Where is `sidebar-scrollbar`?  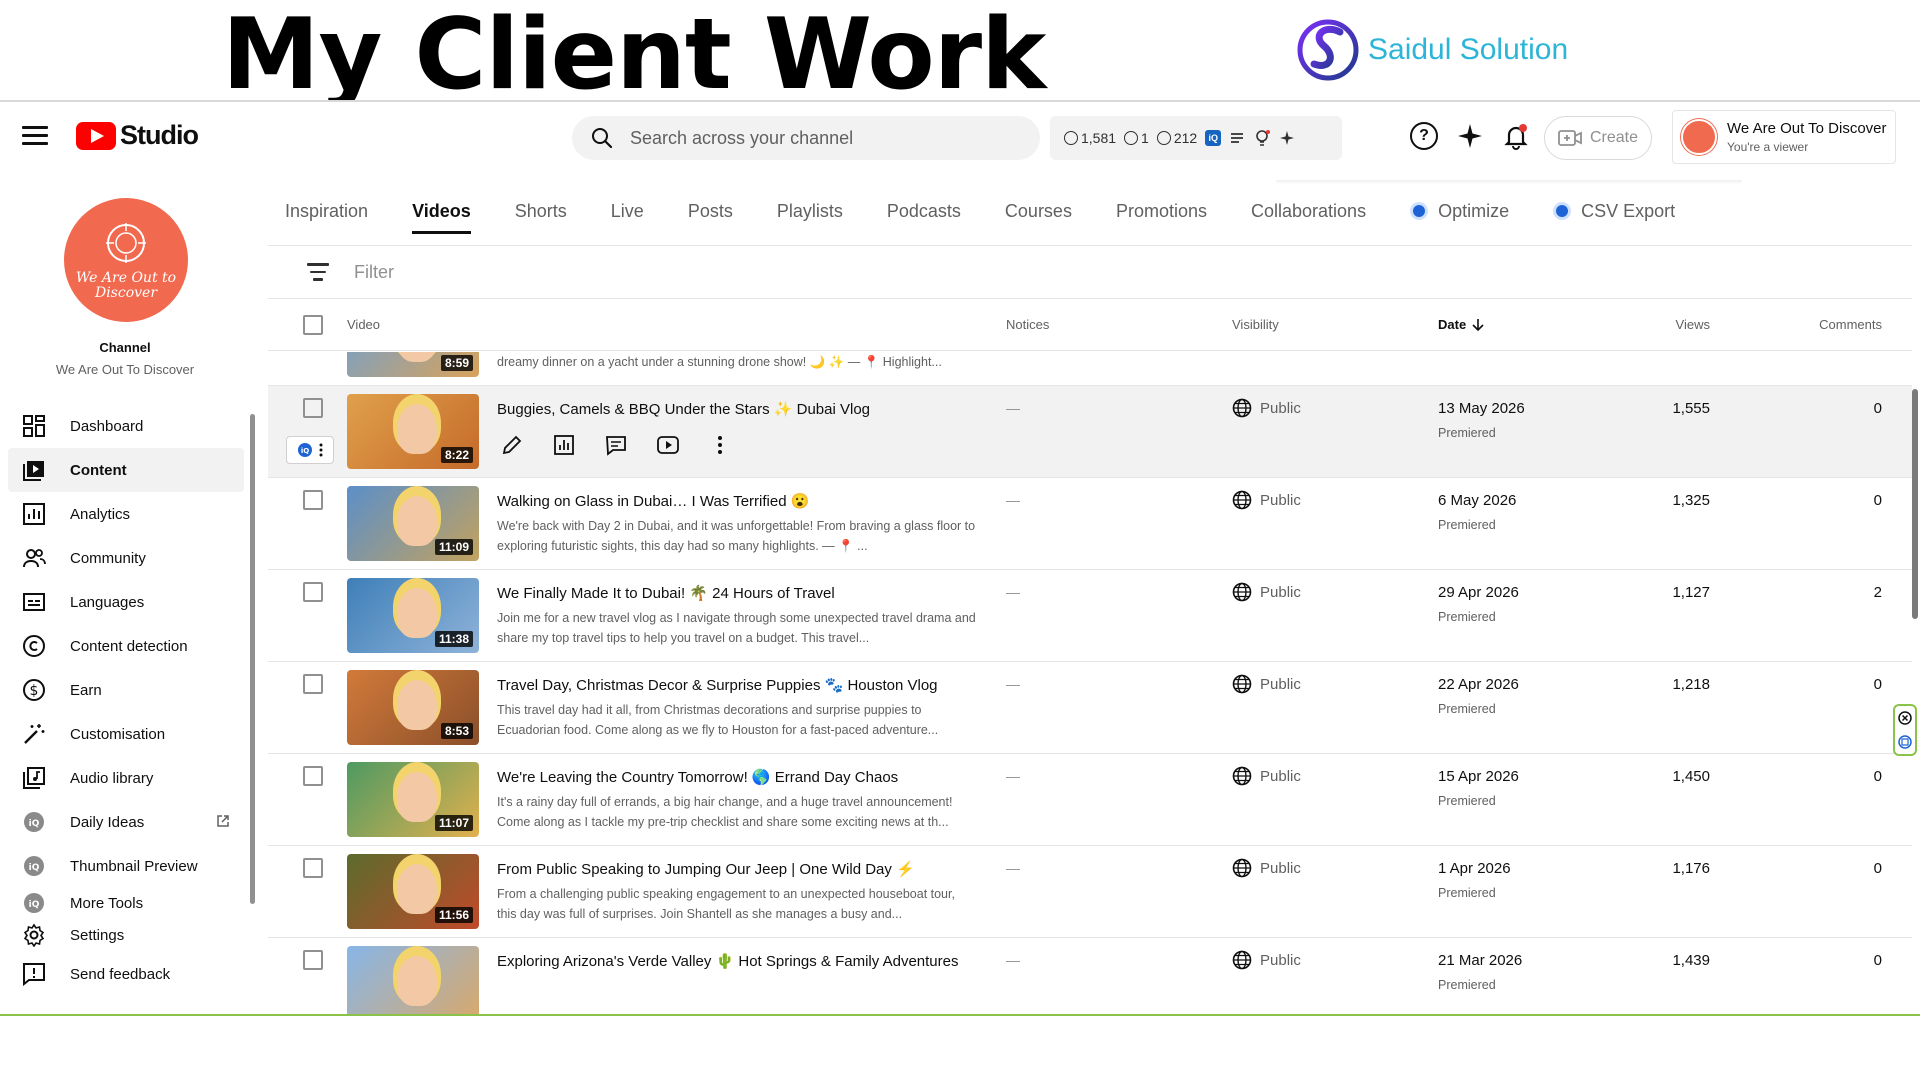
sidebar-scrollbar is located at coordinates (252, 699).